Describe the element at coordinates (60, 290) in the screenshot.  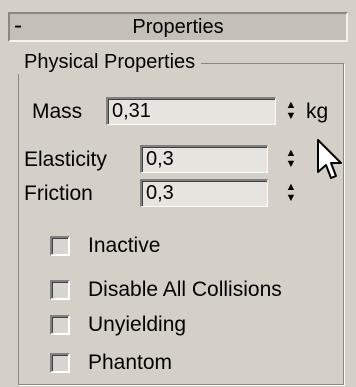
I see `disable-all-collisions-checkbox` at that location.